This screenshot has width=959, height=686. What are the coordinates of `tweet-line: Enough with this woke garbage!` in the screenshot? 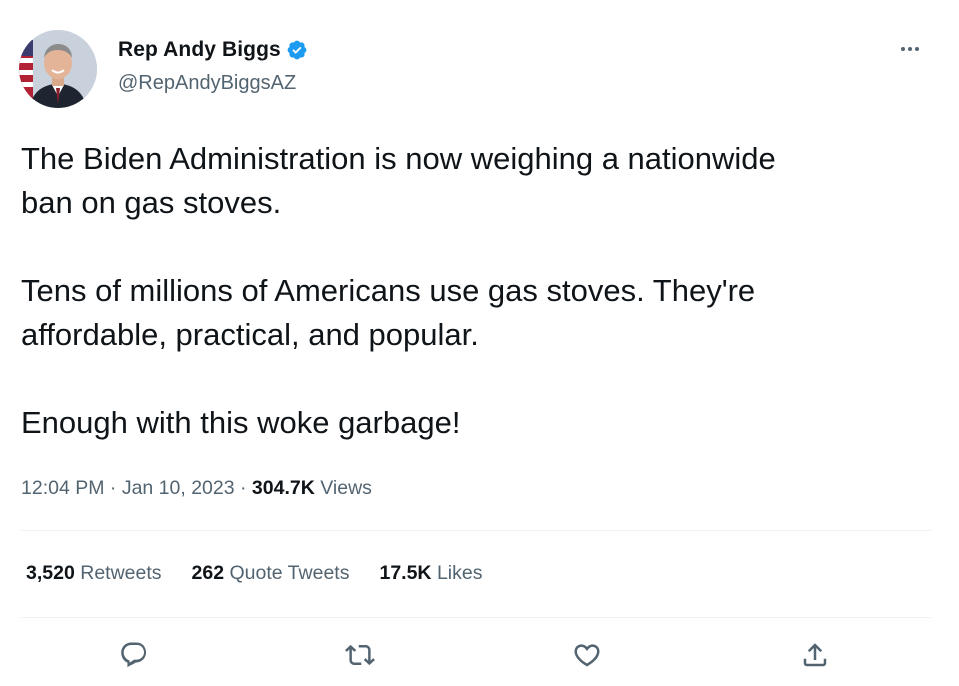 It's located at (241, 422).